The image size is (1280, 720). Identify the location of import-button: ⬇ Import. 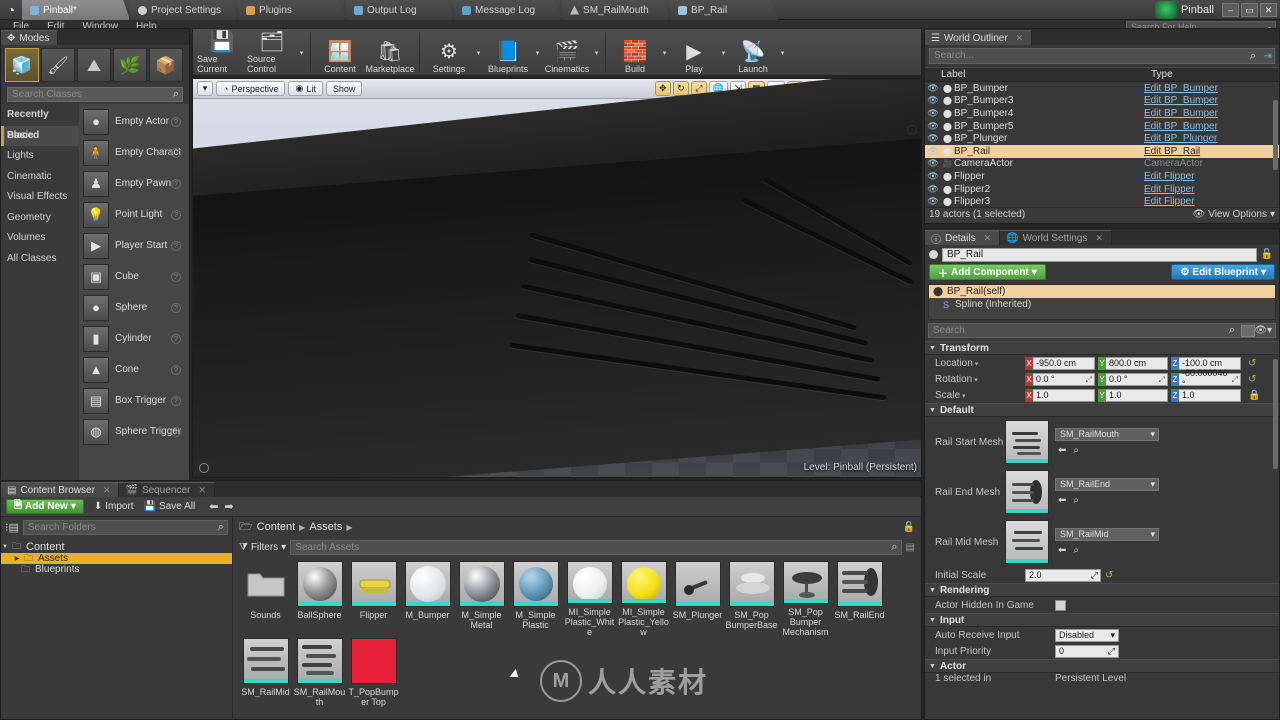
(114, 506).